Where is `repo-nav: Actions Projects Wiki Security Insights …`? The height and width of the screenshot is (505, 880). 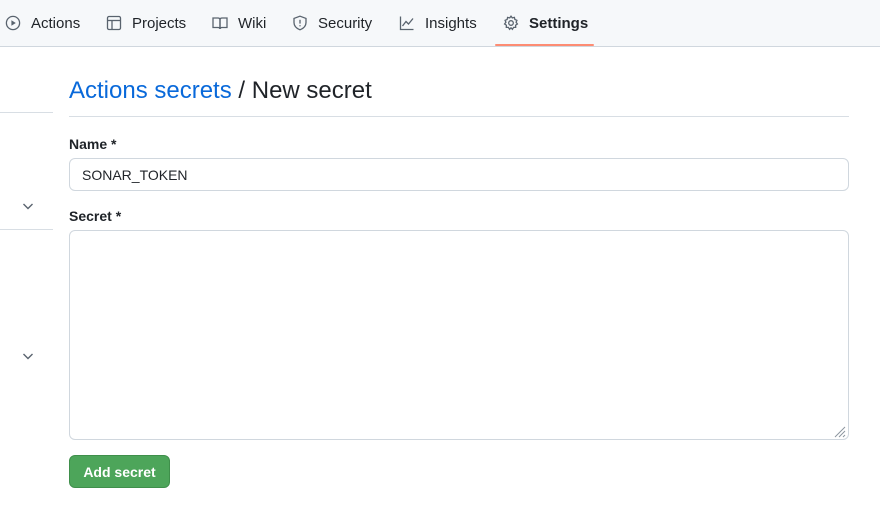 repo-nav: Actions Projects Wiki Security Insights … is located at coordinates (440, 23).